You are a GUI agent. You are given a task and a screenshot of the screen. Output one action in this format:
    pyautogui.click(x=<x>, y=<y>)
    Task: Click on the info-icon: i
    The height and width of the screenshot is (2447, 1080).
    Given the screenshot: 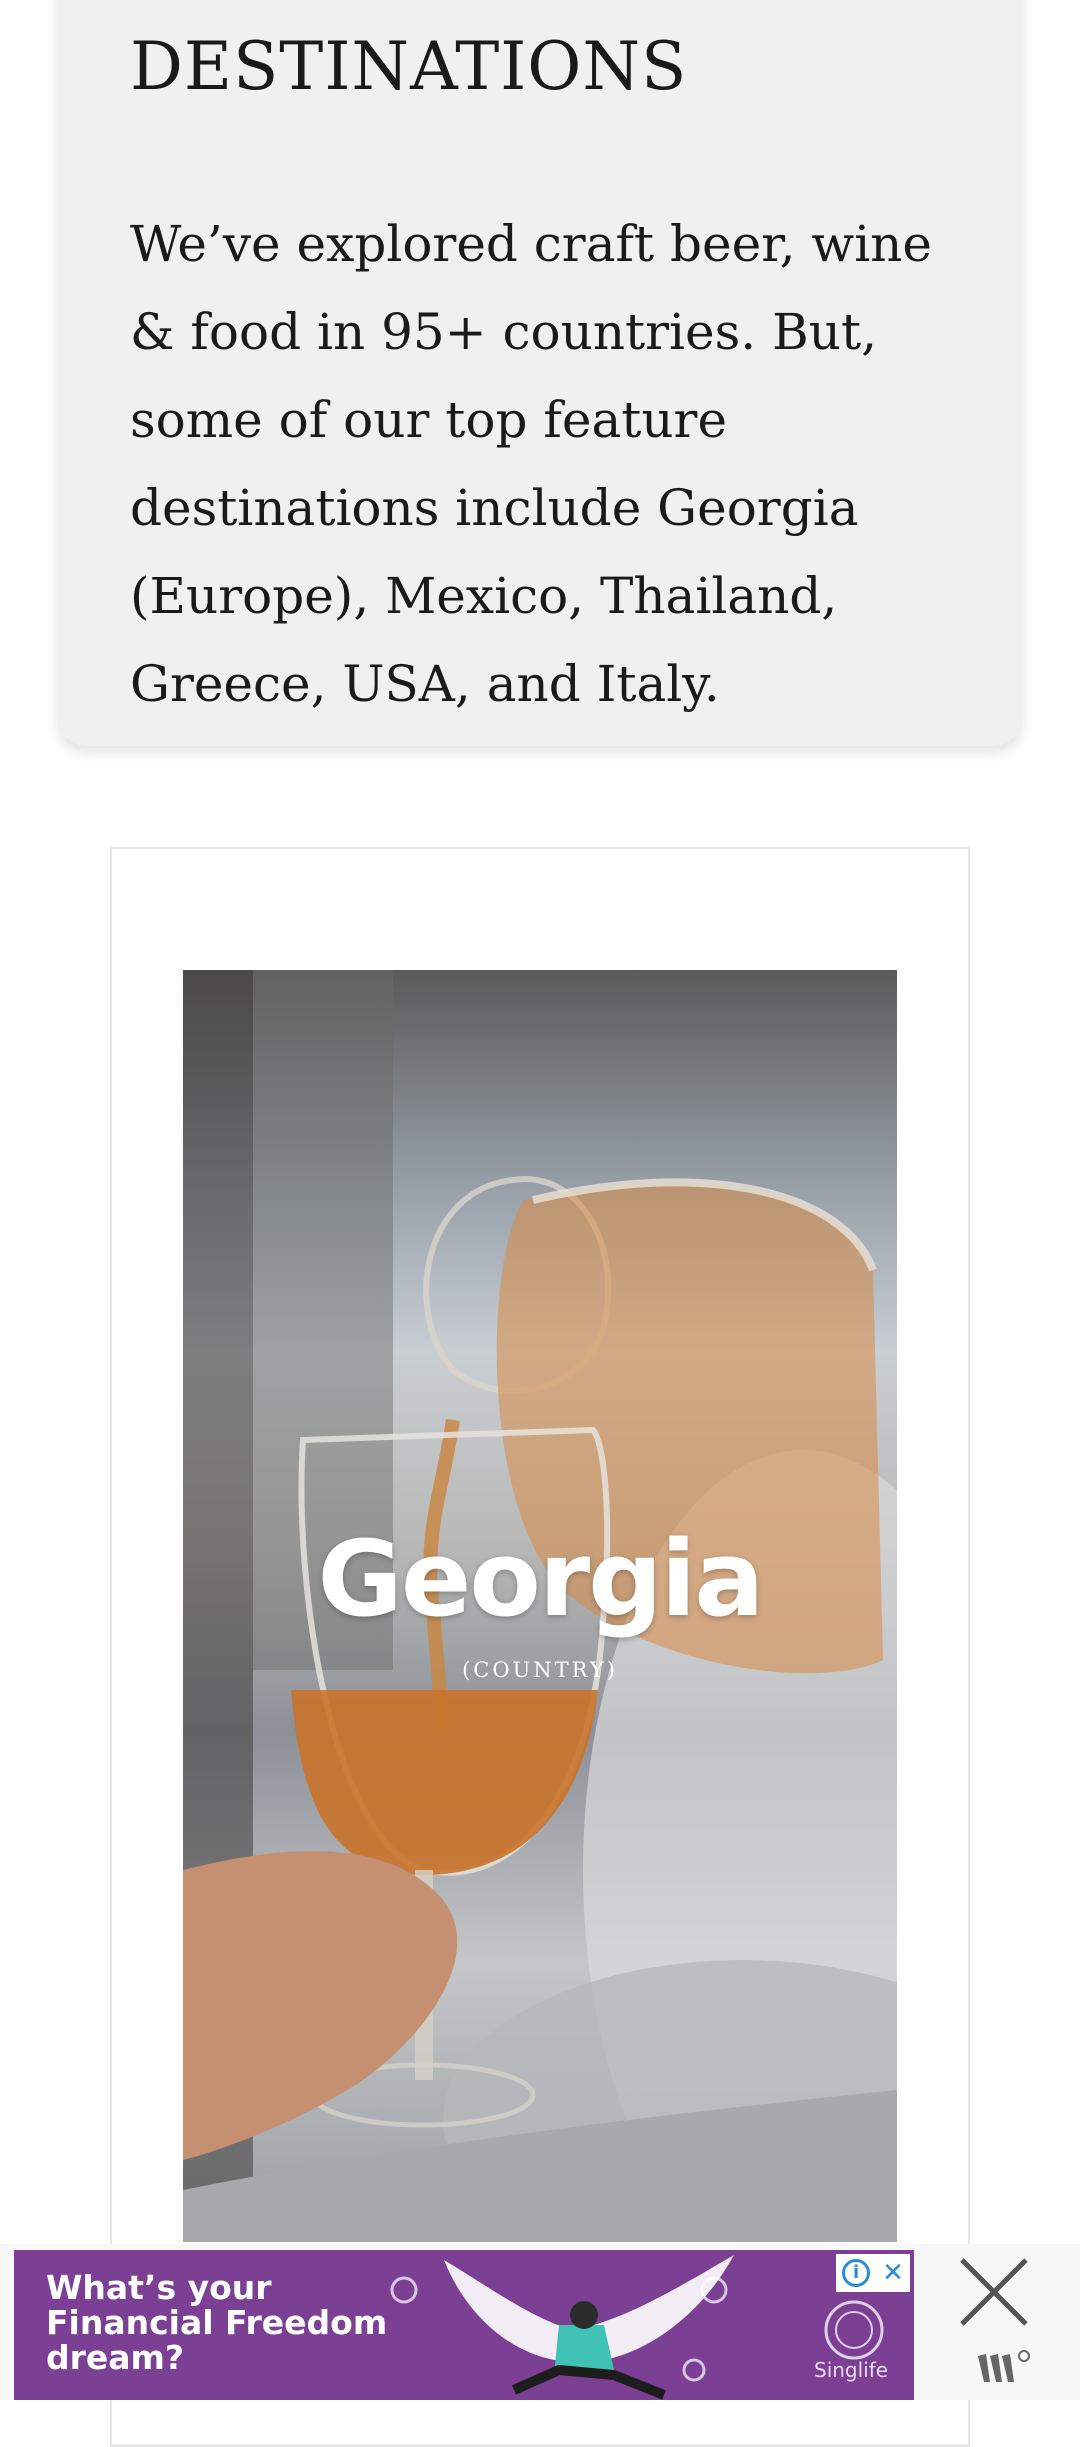 What is the action you would take?
    pyautogui.click(x=856, y=2273)
    